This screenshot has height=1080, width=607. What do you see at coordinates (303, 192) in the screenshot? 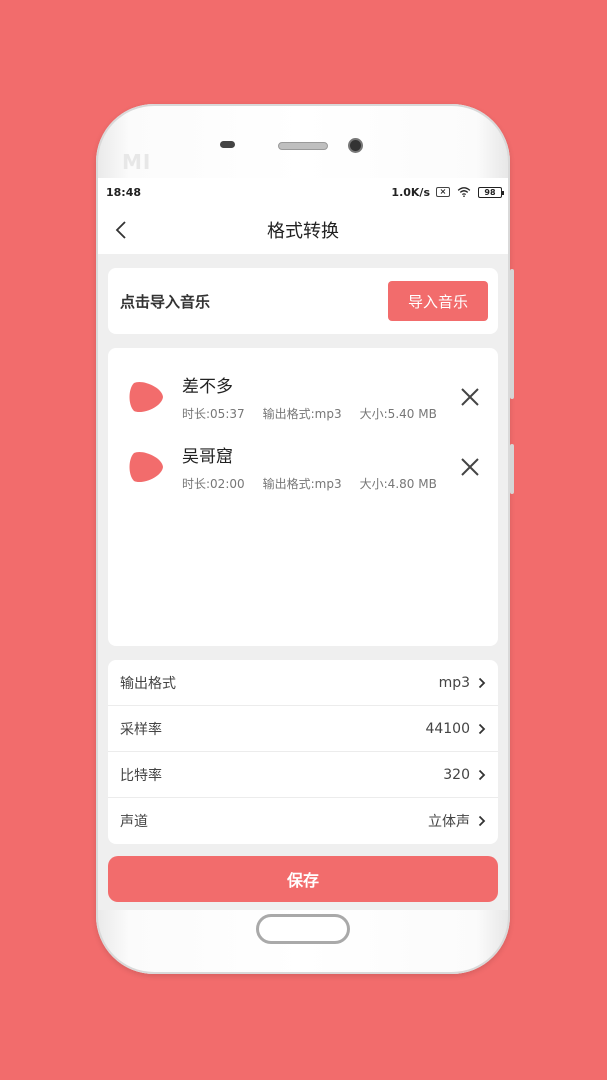
I see `status-bar: 18:48 1.0K/s × 98` at bounding box center [303, 192].